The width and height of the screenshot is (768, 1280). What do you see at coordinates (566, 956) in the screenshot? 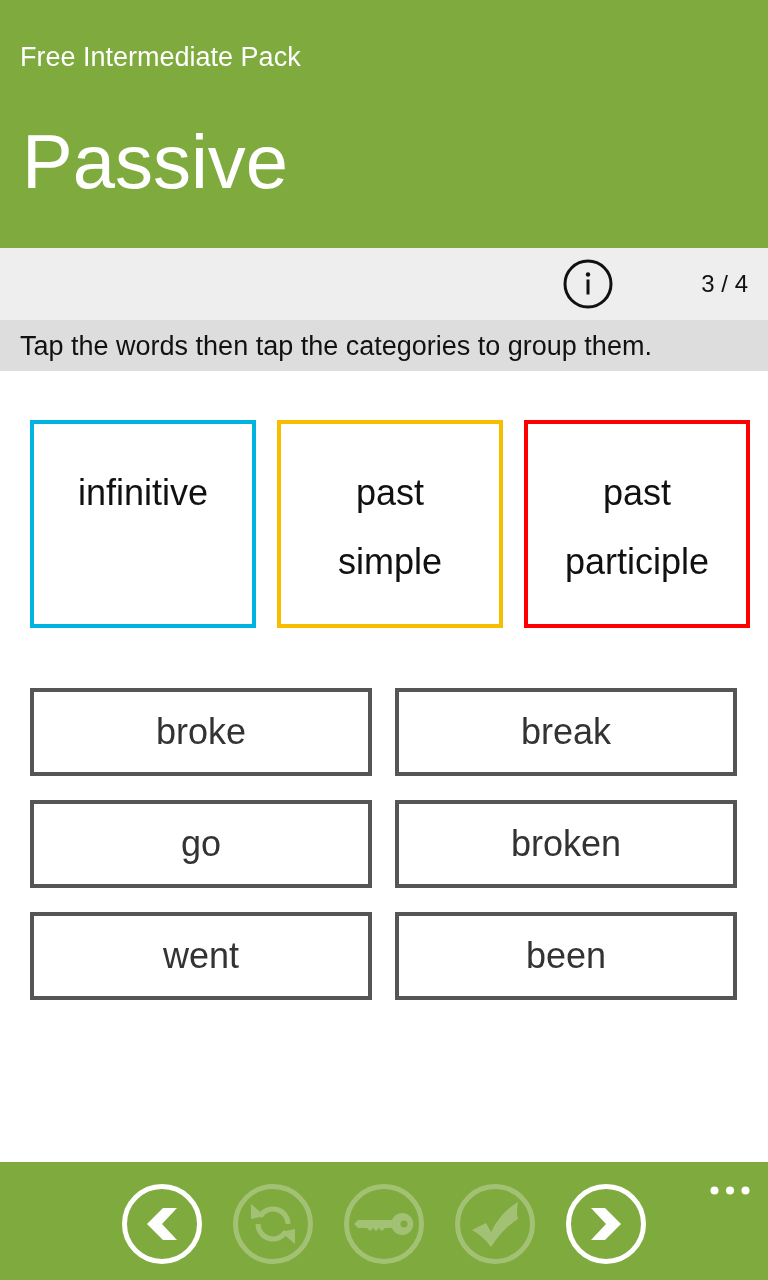
I see `word-button: been` at bounding box center [566, 956].